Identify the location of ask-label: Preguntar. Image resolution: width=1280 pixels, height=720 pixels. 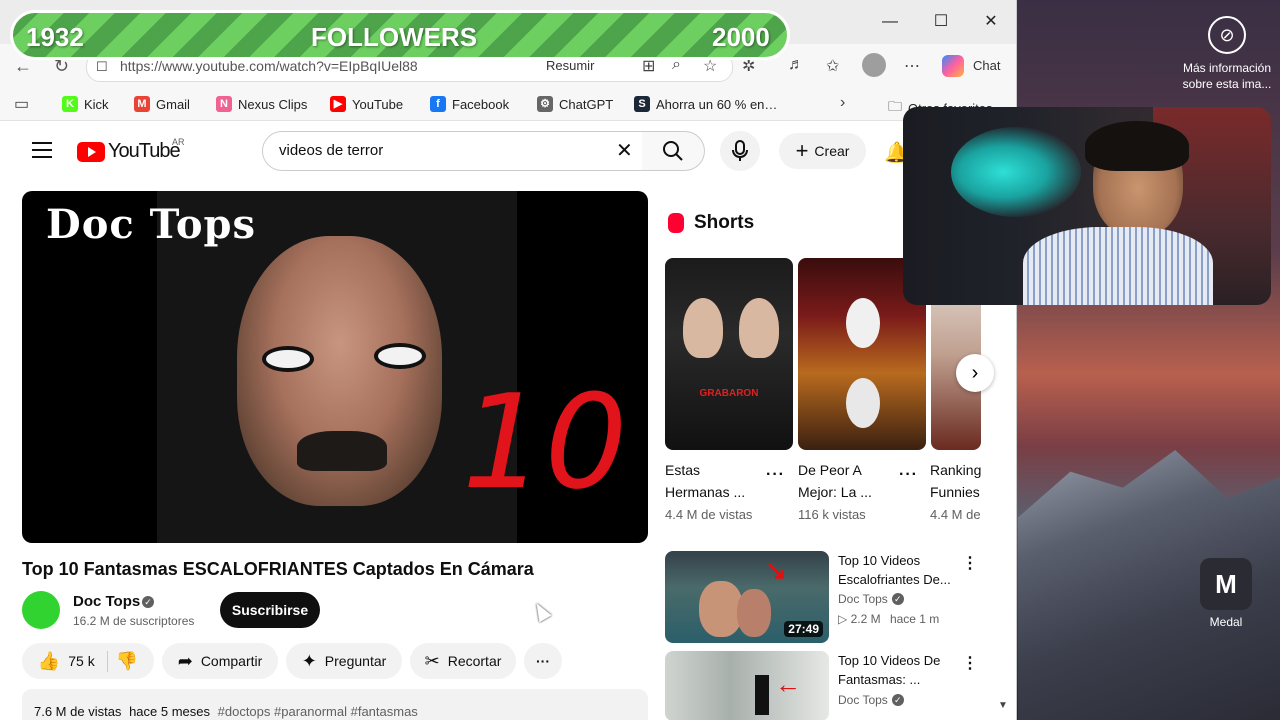
(355, 661).